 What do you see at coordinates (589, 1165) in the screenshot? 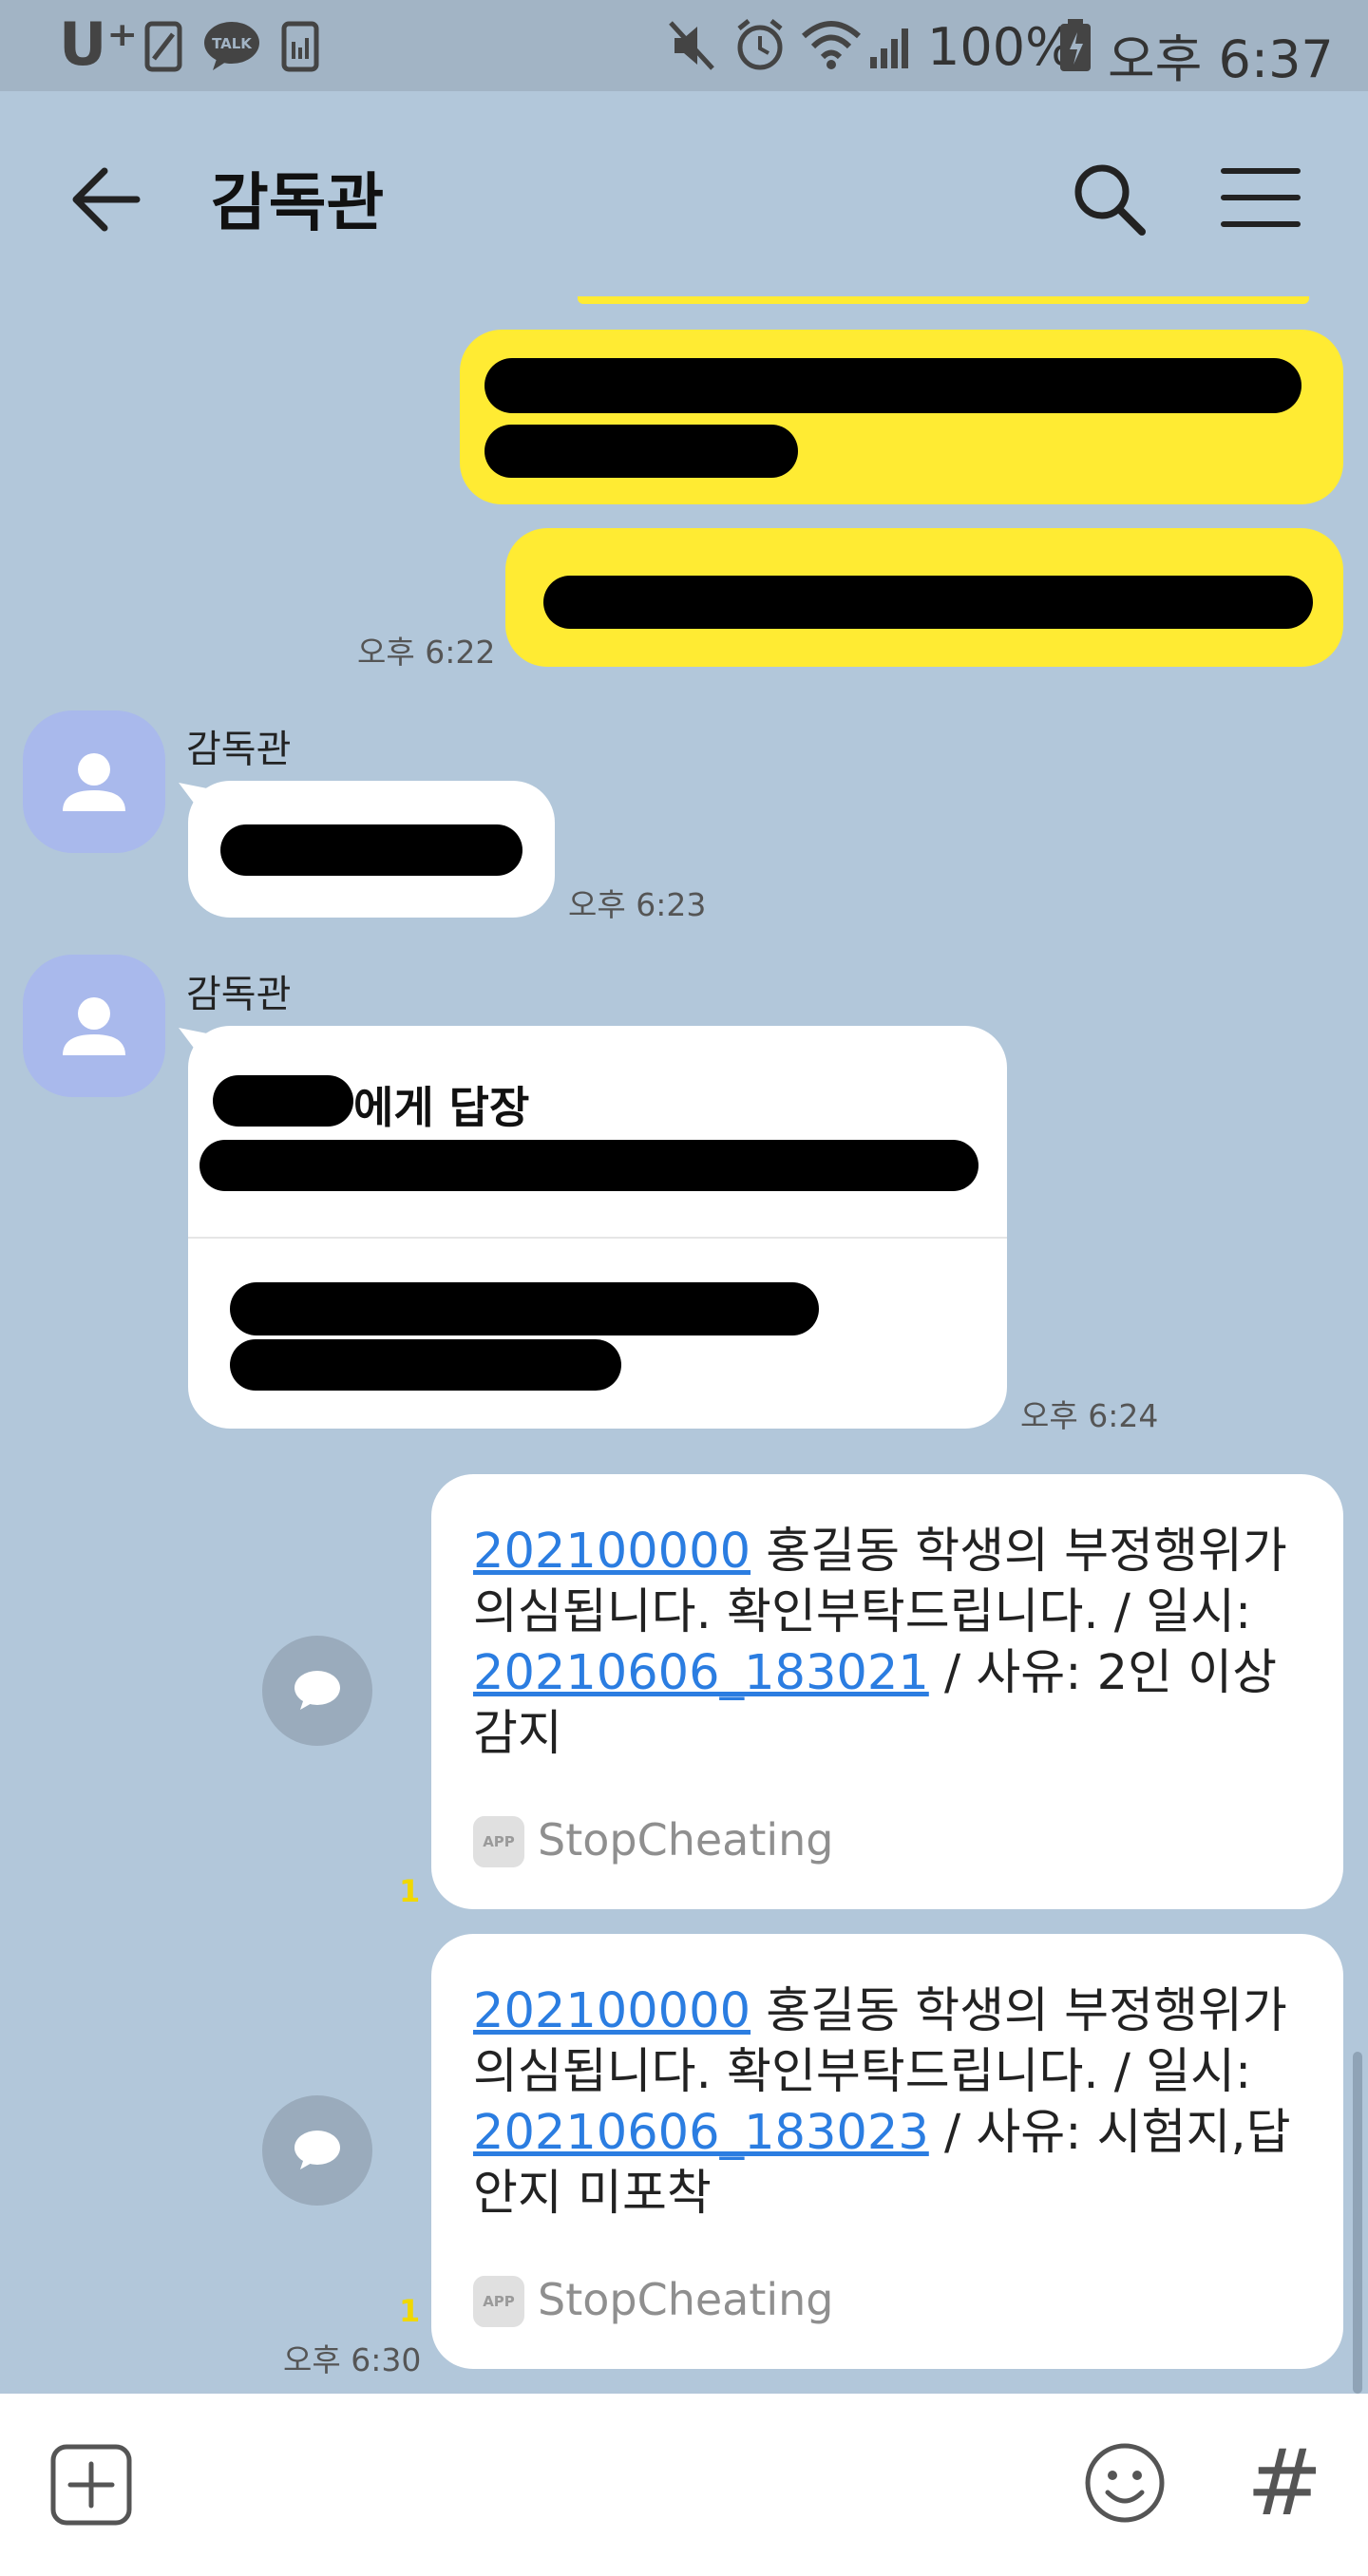
I see `redacted-quote` at bounding box center [589, 1165].